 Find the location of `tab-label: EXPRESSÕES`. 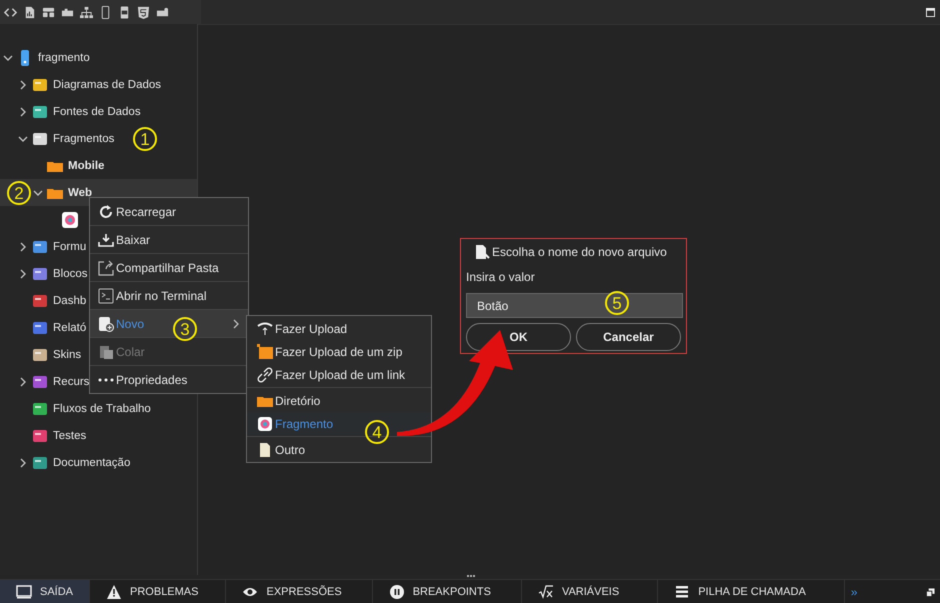

tab-label: EXPRESSÕES is located at coordinates (304, 592).